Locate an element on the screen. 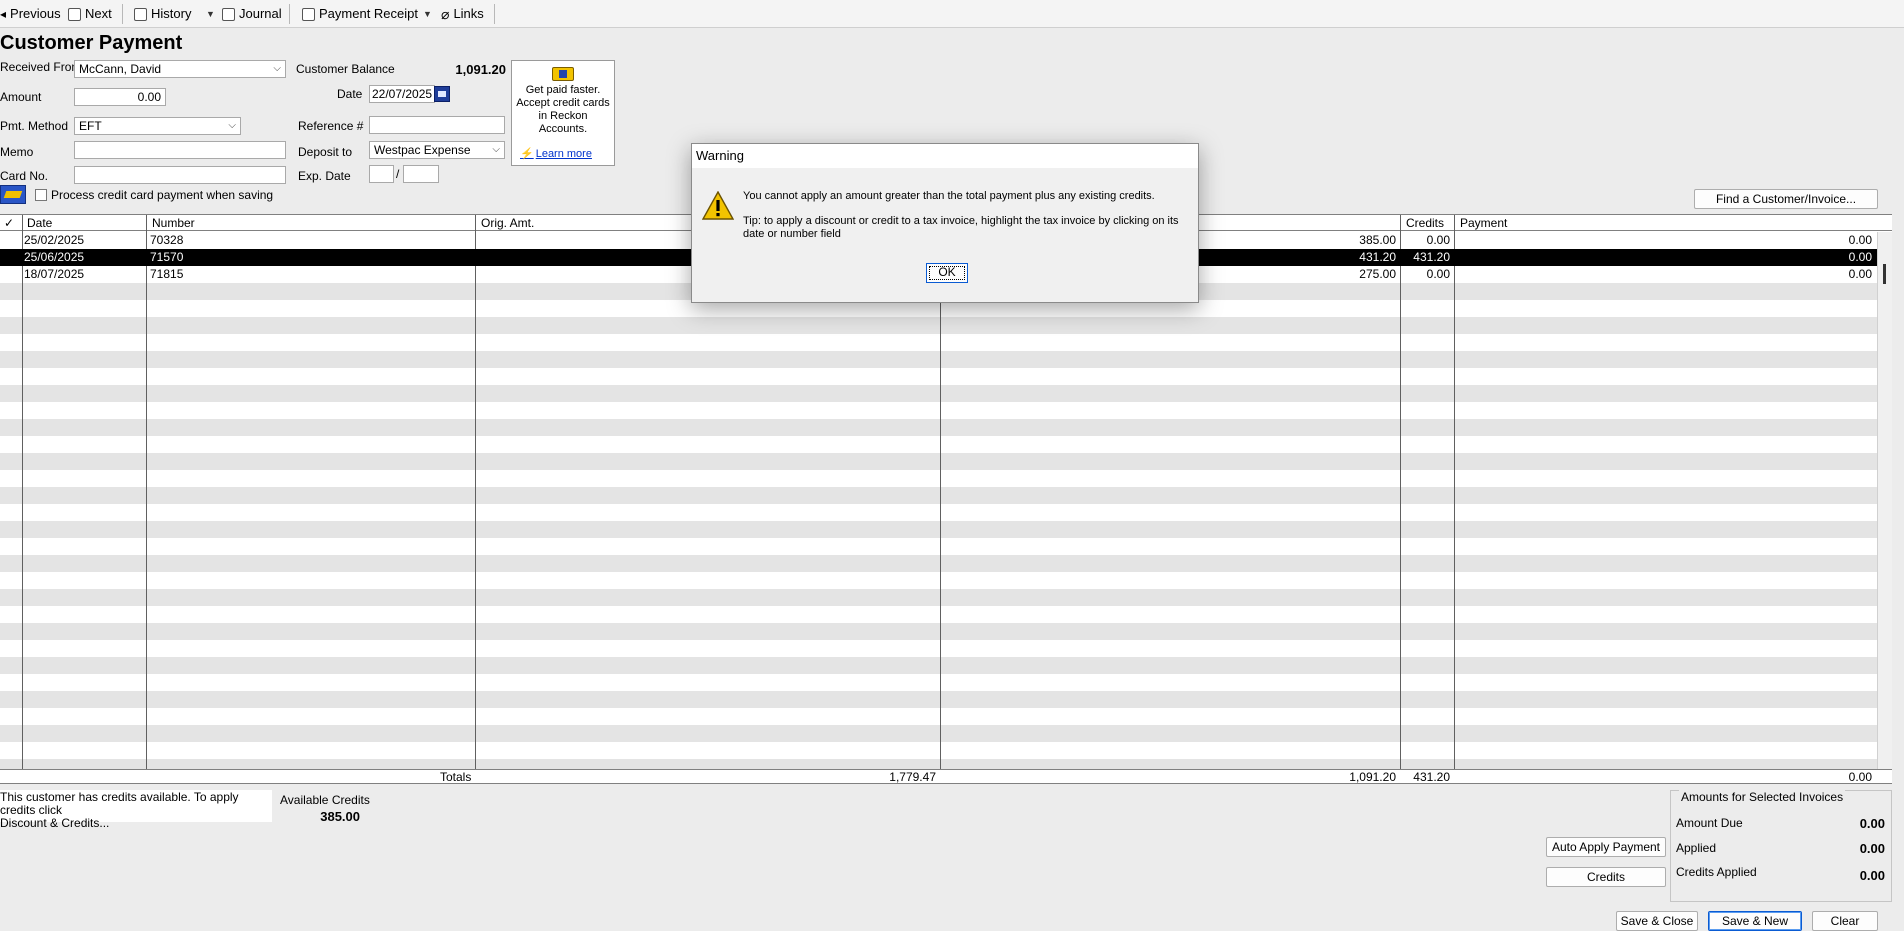  header-number: Number is located at coordinates (171, 223).